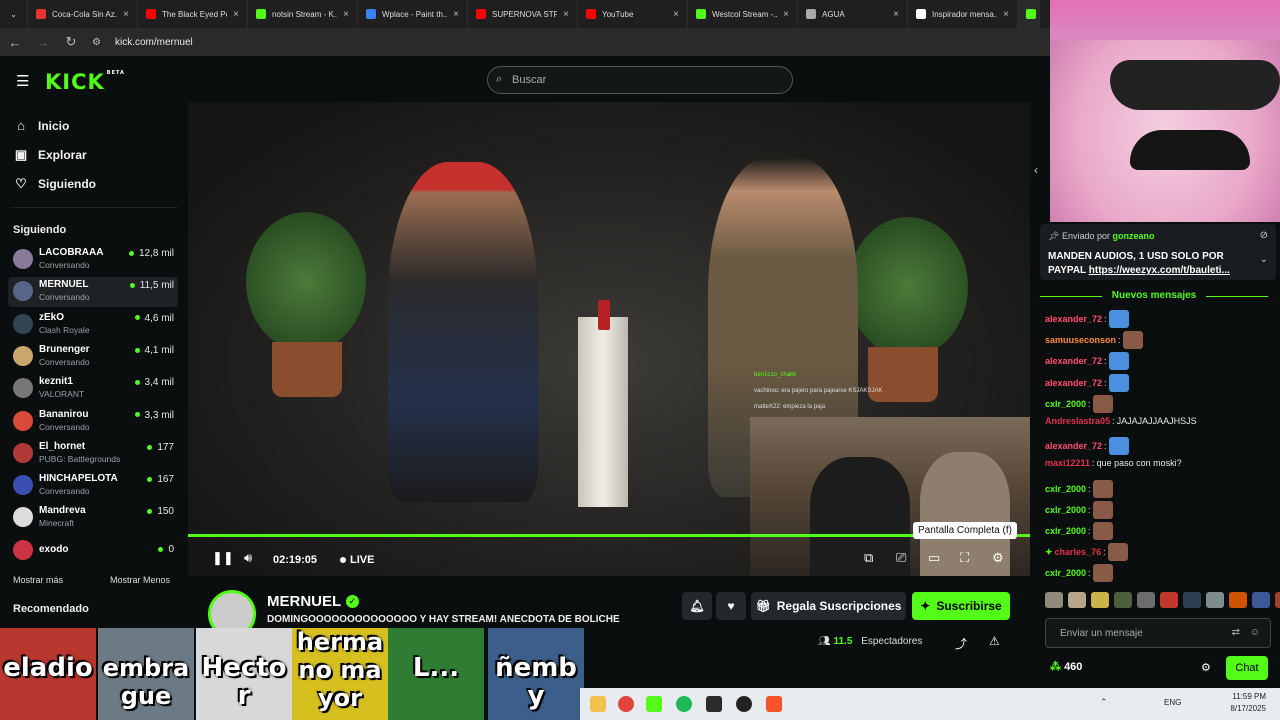 This screenshot has height=720, width=1280. Describe the element at coordinates (154, 42) in the screenshot. I see `url-field: kick.com/mernuel` at that location.